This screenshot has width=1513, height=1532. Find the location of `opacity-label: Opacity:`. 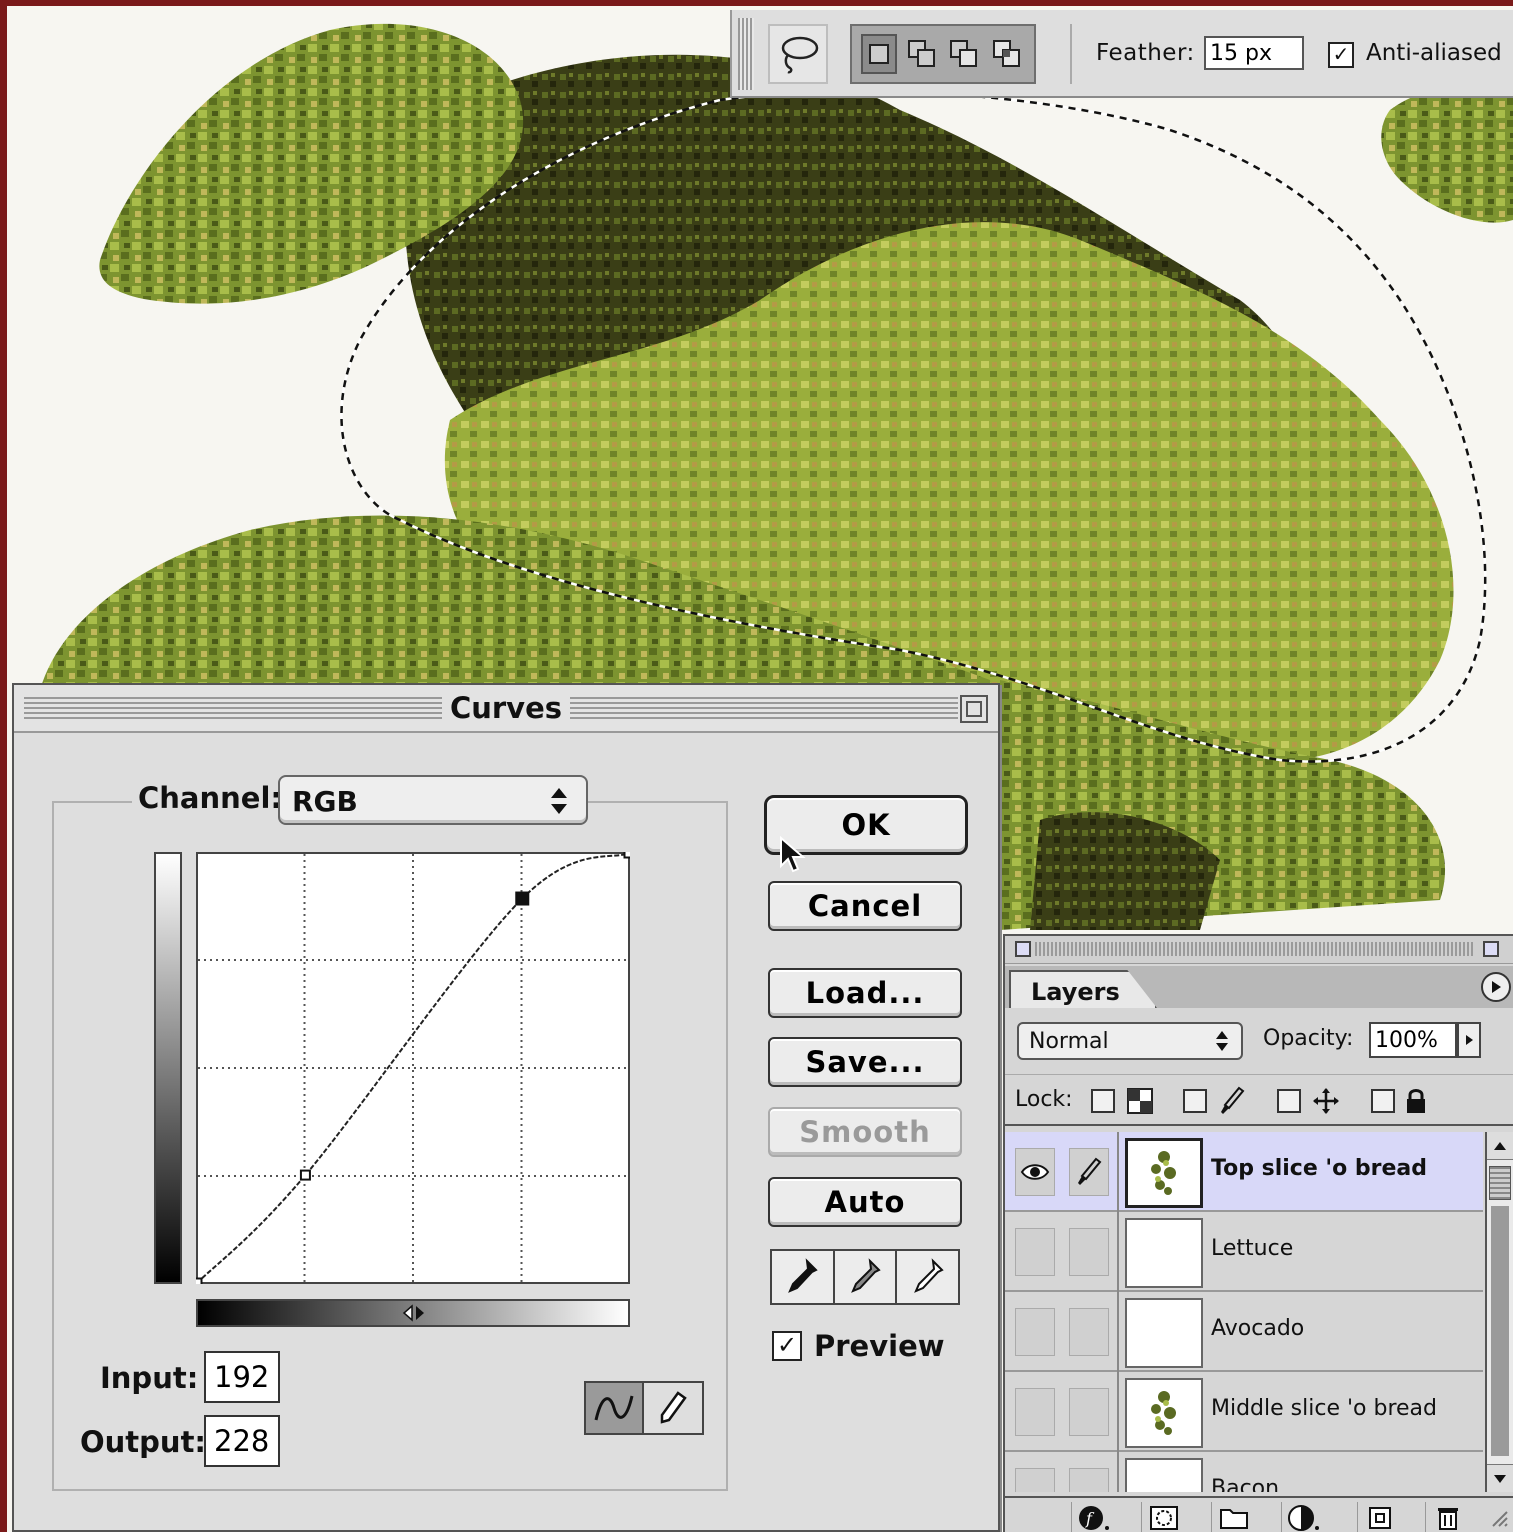

opacity-label: Opacity: is located at coordinates (1308, 1038).